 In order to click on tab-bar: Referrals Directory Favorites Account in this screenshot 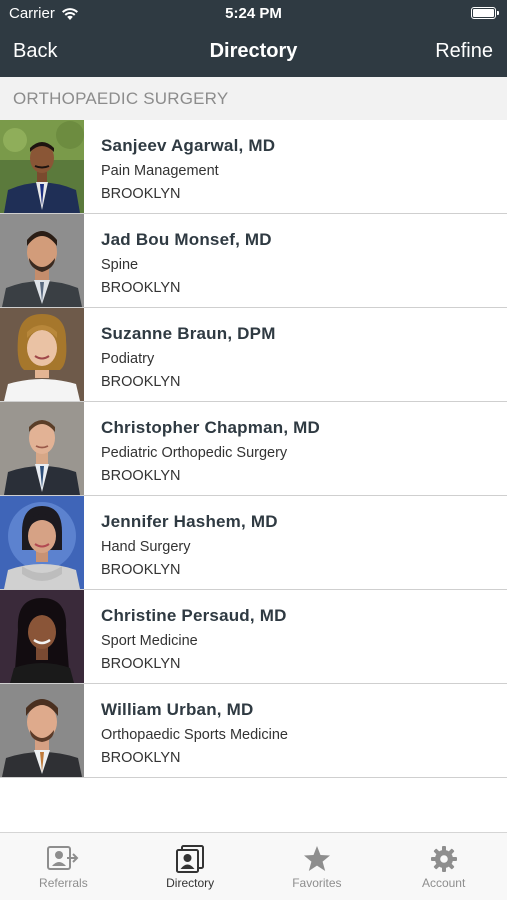, I will do `click(253, 866)`.